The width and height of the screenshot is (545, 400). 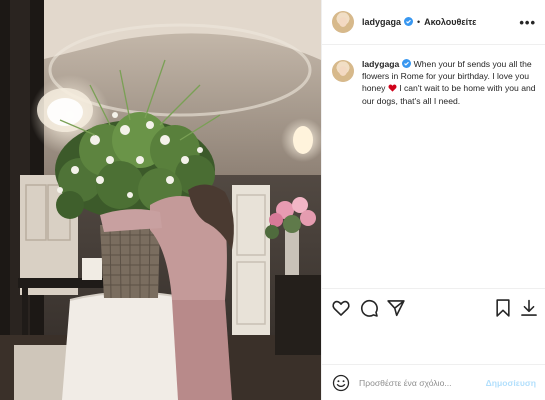 I want to click on post-comment-button: Δημοσίευση, so click(x=511, y=383).